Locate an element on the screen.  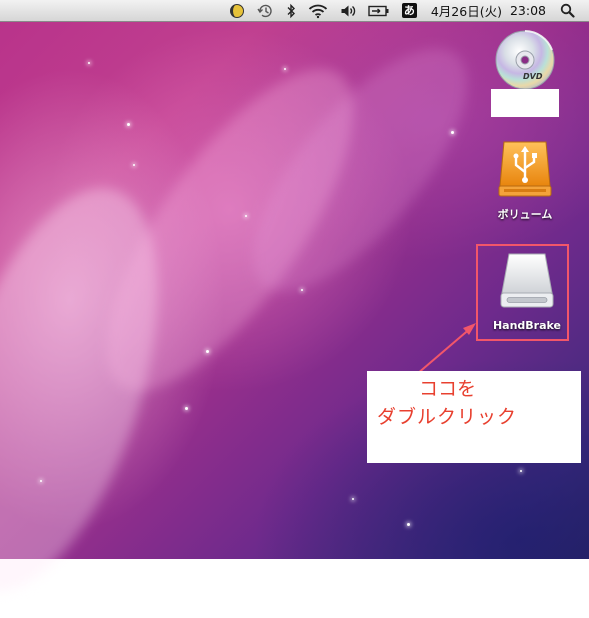
bluetooth-icon is located at coordinates (291, 11).